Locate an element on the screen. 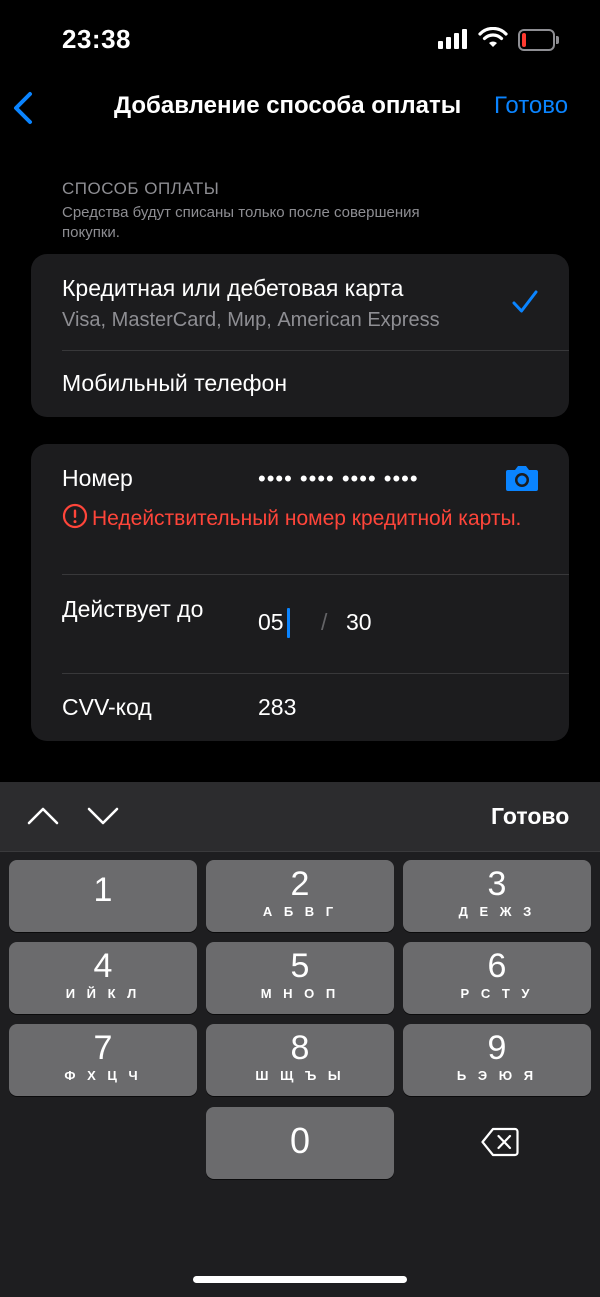 The height and width of the screenshot is (1297, 600). backspace-icon is located at coordinates (500, 1142).